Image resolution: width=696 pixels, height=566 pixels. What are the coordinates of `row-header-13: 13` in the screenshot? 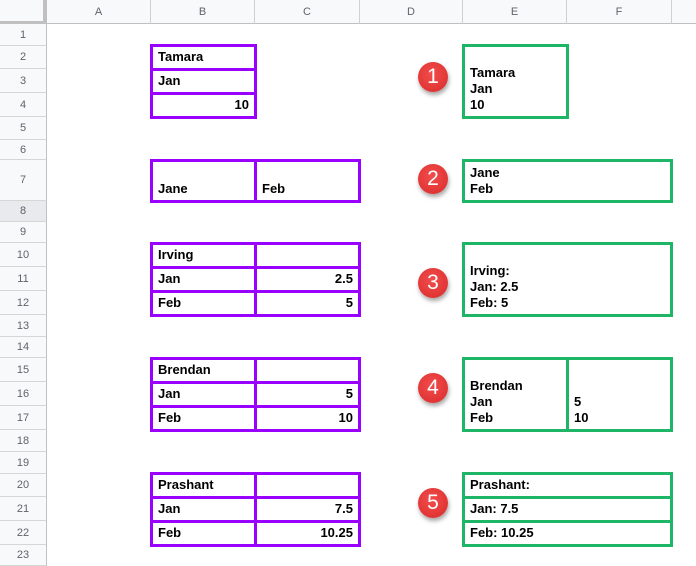 It's located at (23, 326).